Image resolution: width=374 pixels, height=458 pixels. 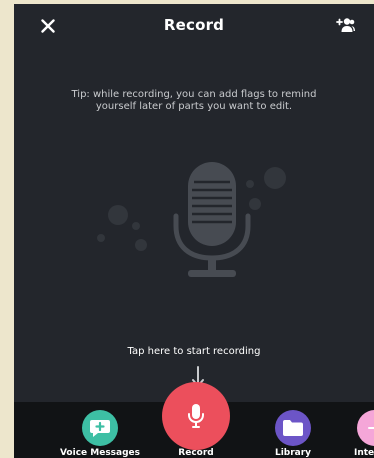 What do you see at coordinates (293, 453) in the screenshot?
I see `nav-label-library: Library` at bounding box center [293, 453].